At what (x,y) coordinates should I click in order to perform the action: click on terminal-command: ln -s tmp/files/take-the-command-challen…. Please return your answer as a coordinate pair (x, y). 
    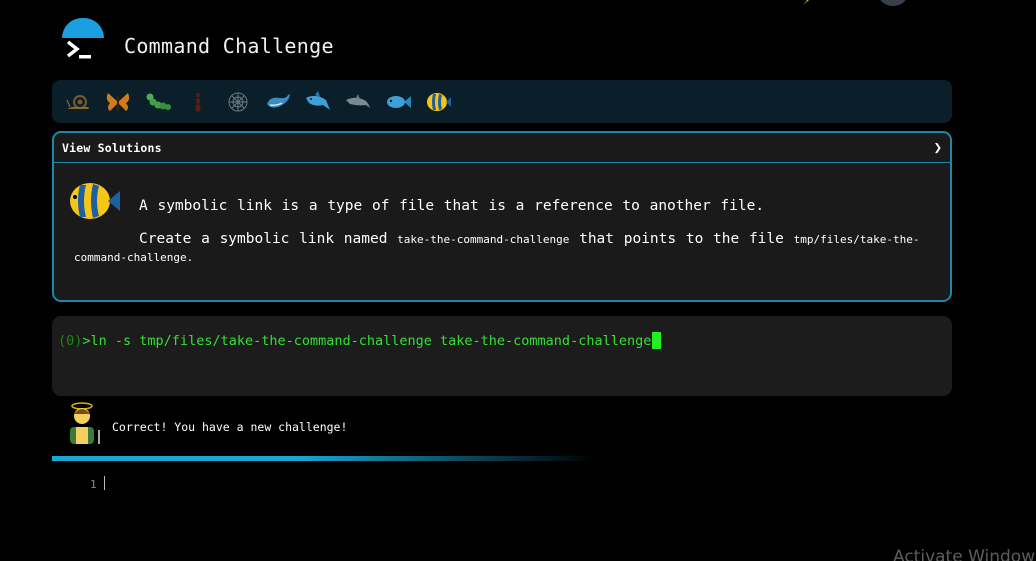
    Looking at the image, I should click on (371, 340).